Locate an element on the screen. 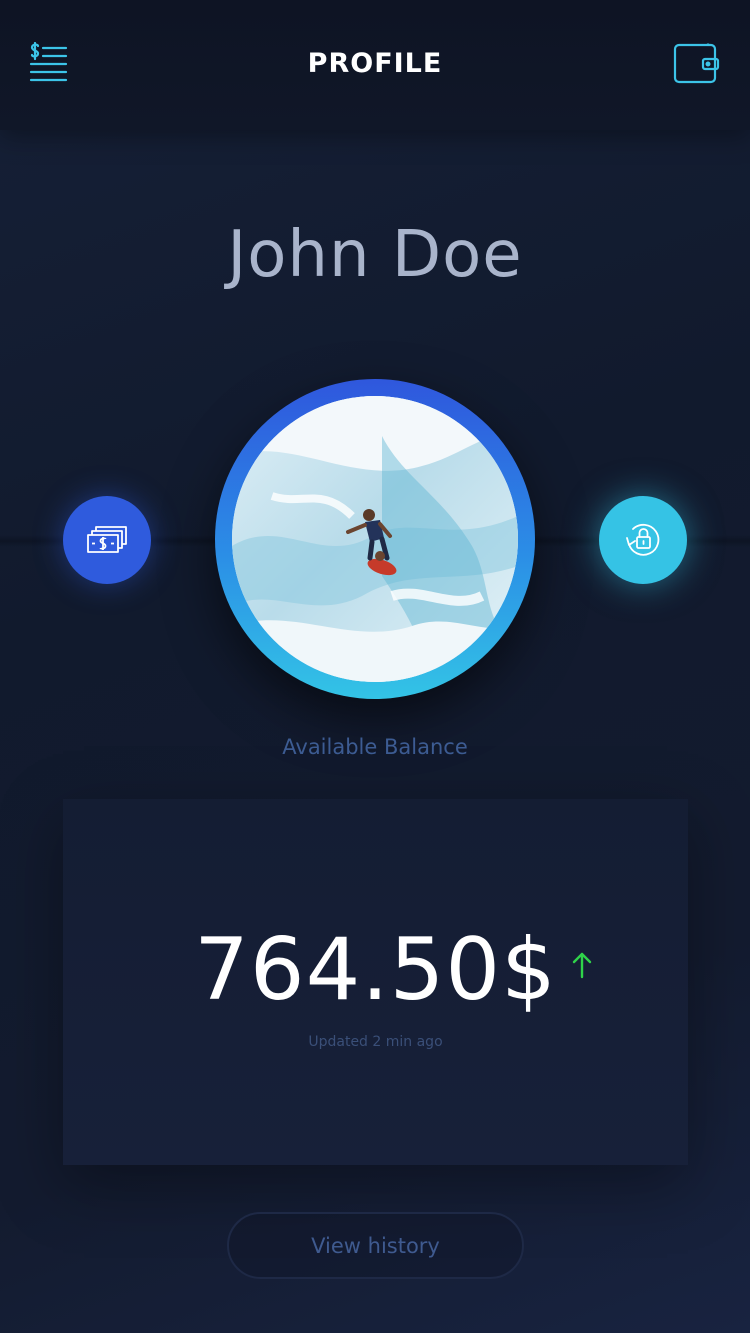 The height and width of the screenshot is (1333, 750). avatar-ring is located at coordinates (375, 539).